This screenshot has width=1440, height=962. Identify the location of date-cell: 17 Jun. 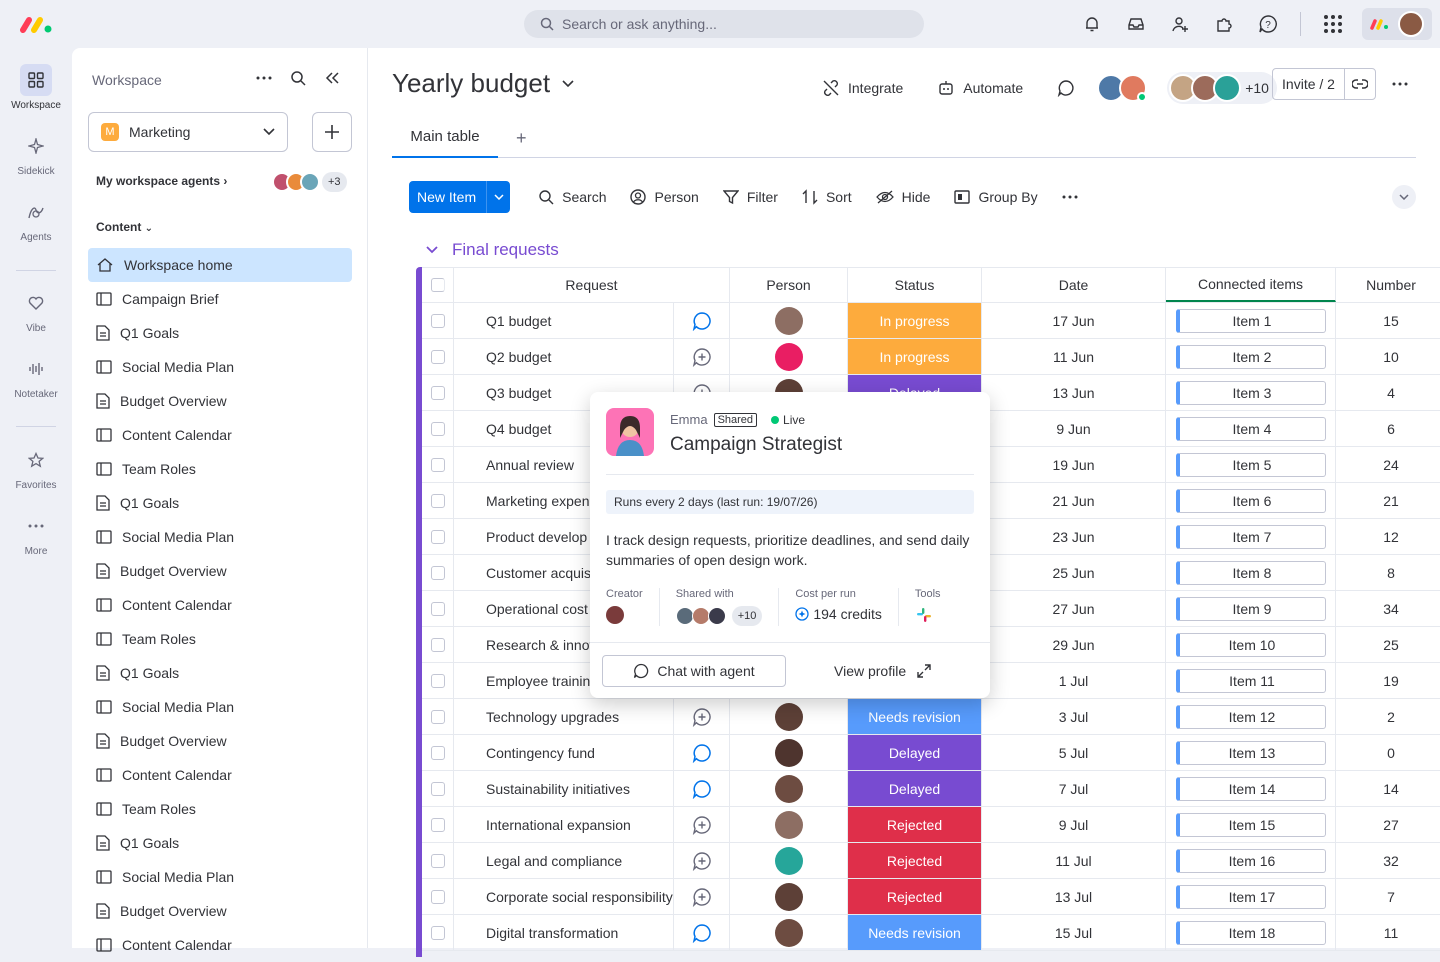
(1074, 320).